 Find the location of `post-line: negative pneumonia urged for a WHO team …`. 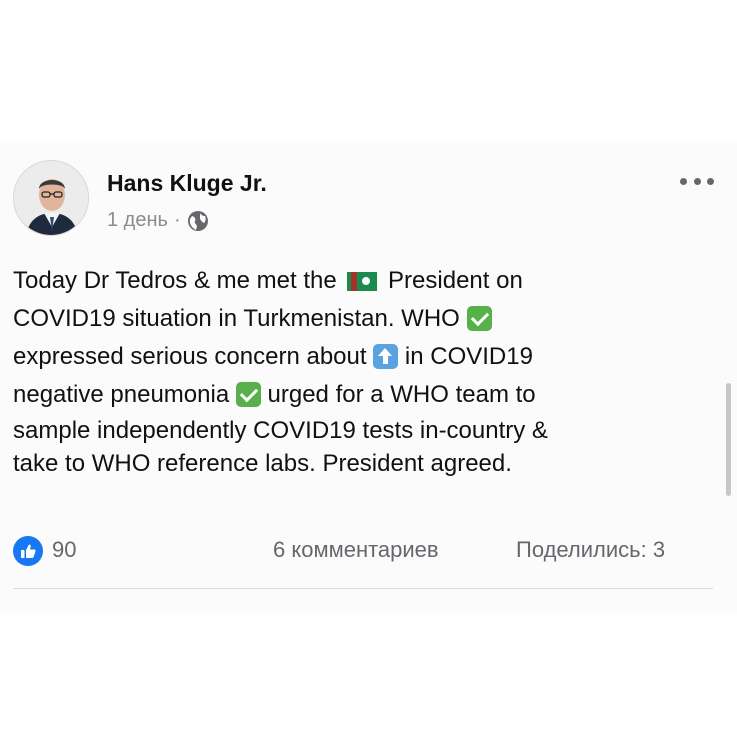

post-line: negative pneumonia urged for a WHO team … is located at coordinates (274, 394).